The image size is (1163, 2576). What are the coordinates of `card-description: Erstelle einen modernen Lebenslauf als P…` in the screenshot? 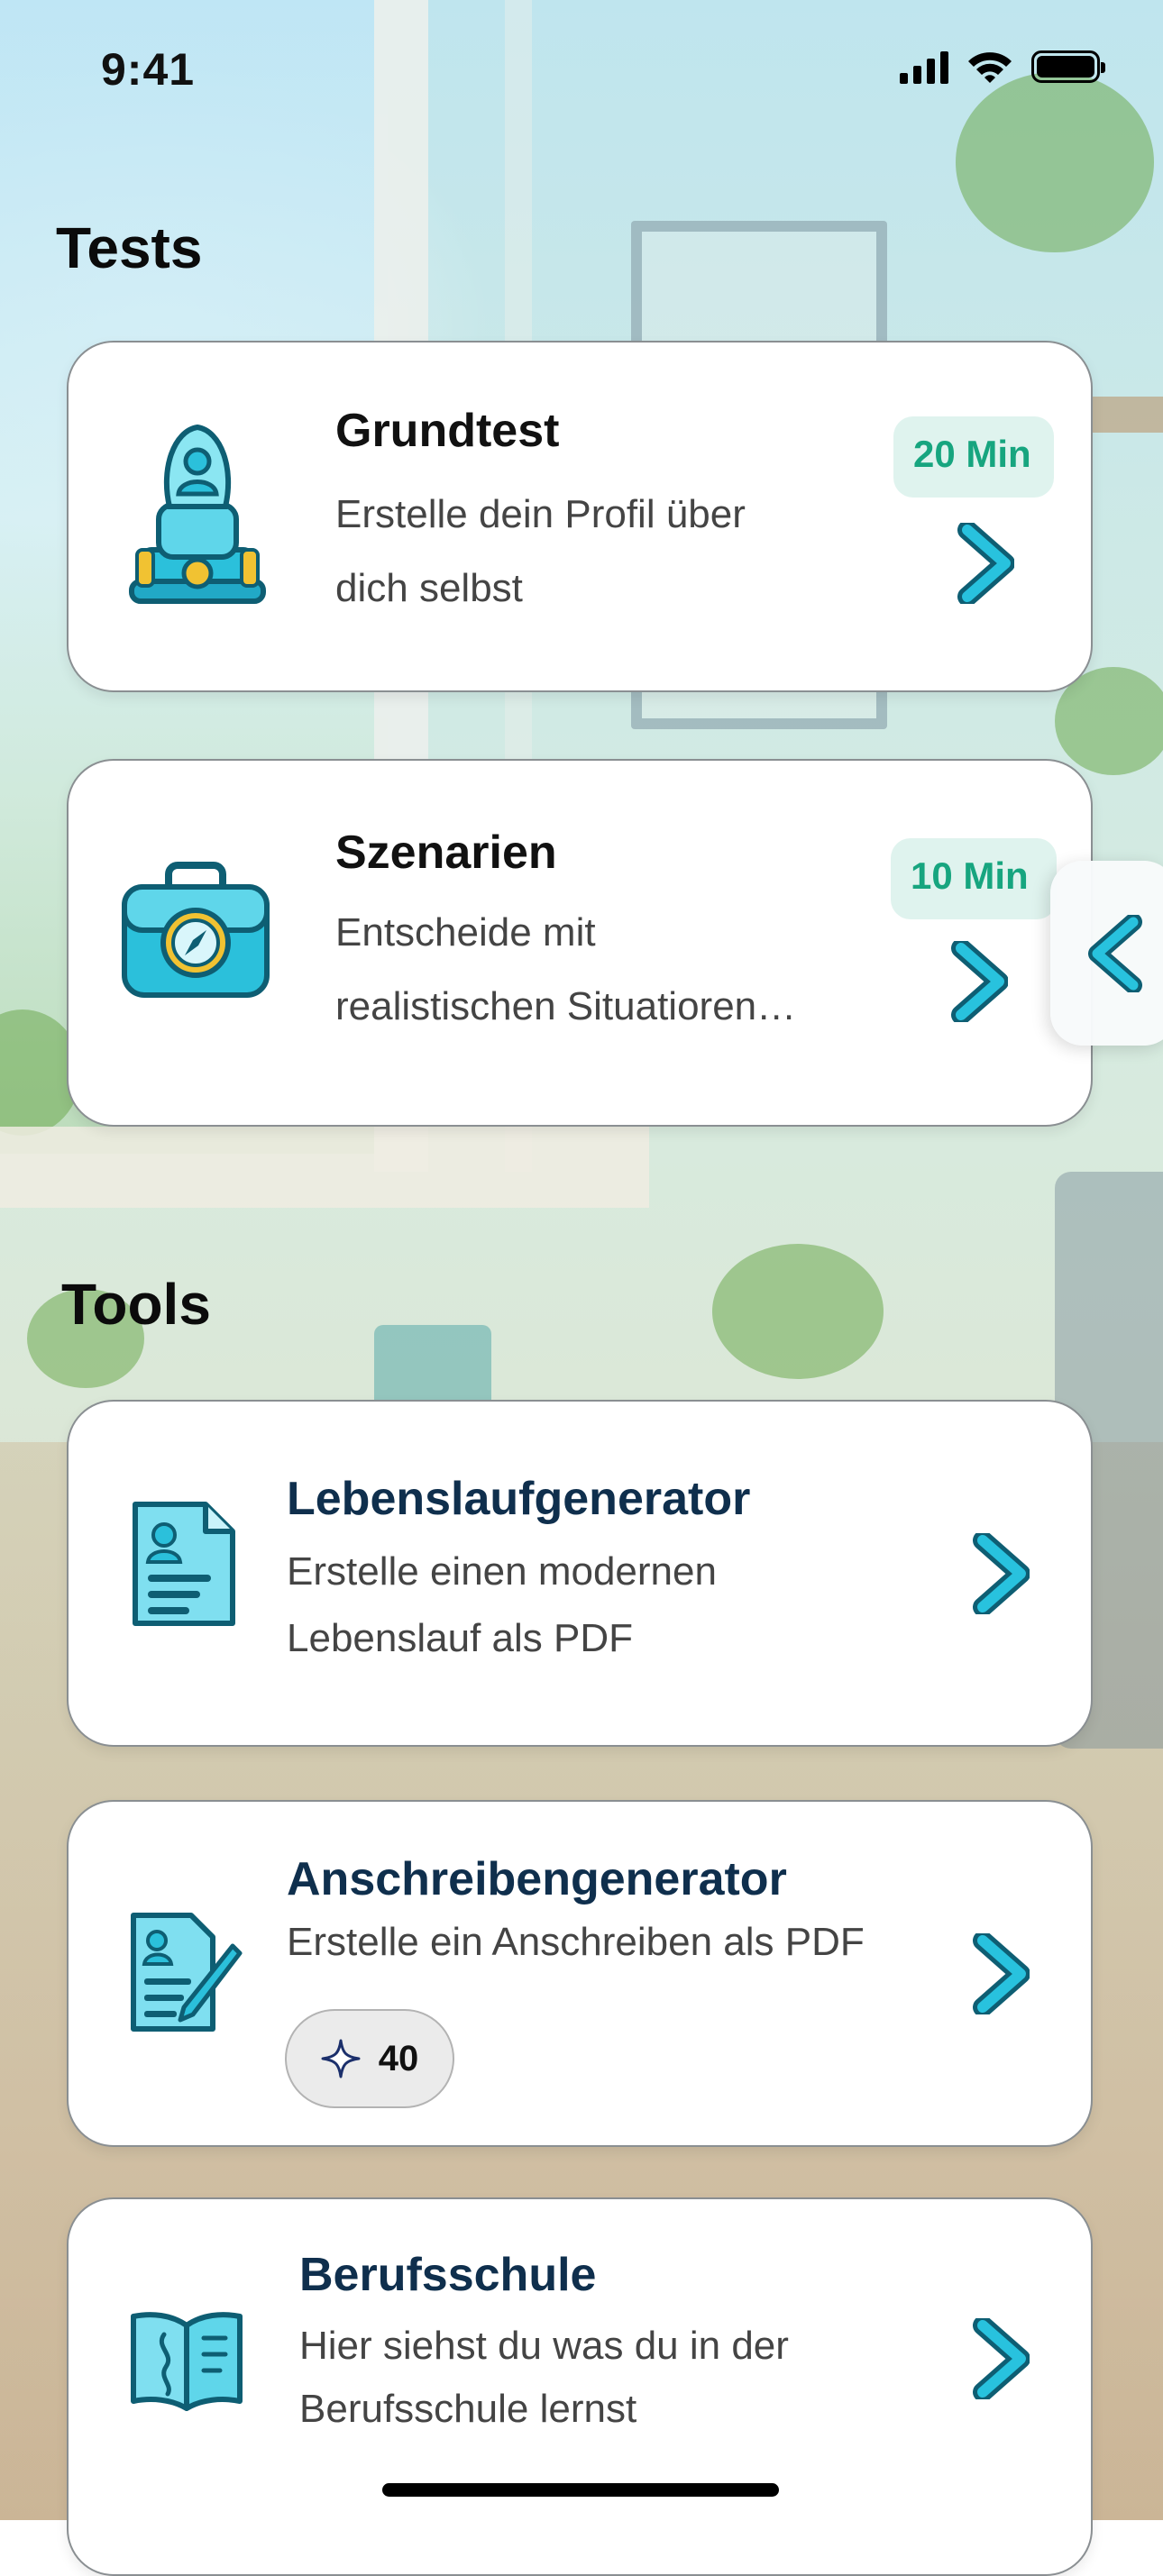 It's located at (502, 1605).